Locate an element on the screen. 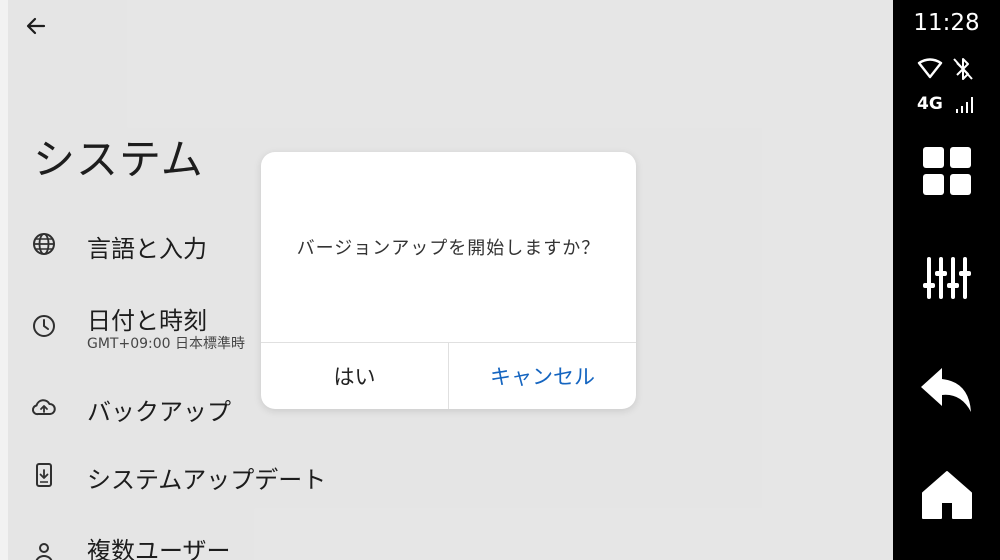 The width and height of the screenshot is (1000, 560). dialog-message: バージョンアップを開始しますか？ is located at coordinates (448, 248).